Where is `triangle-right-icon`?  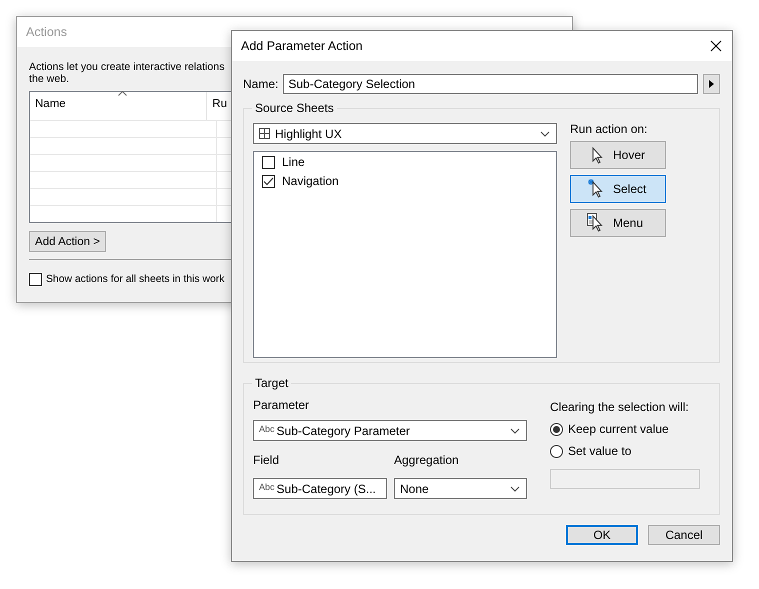
triangle-right-icon is located at coordinates (711, 84).